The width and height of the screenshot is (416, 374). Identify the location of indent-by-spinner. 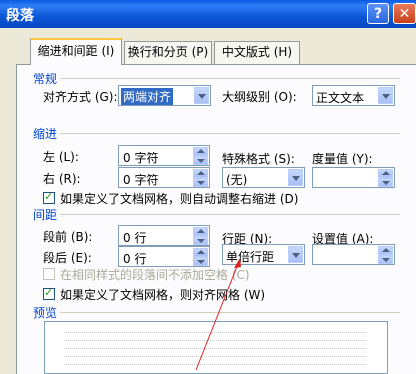
(353, 177).